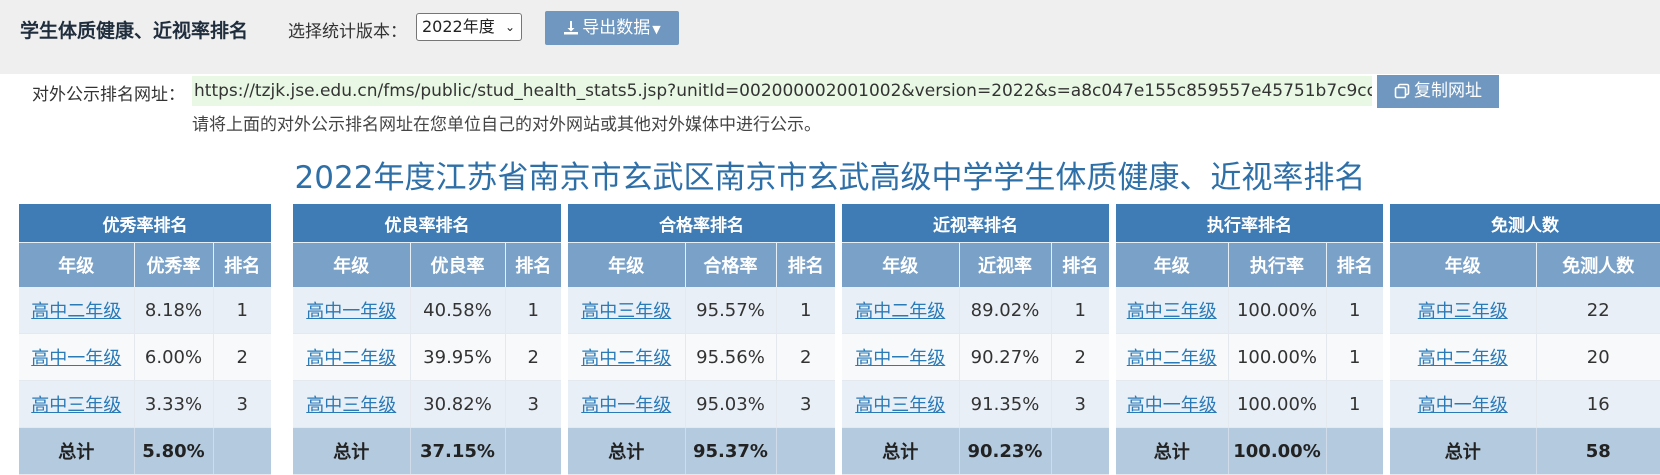 The height and width of the screenshot is (475, 1660). Describe the element at coordinates (1250, 223) in the screenshot. I see `table-caption: 执行率排名` at that location.